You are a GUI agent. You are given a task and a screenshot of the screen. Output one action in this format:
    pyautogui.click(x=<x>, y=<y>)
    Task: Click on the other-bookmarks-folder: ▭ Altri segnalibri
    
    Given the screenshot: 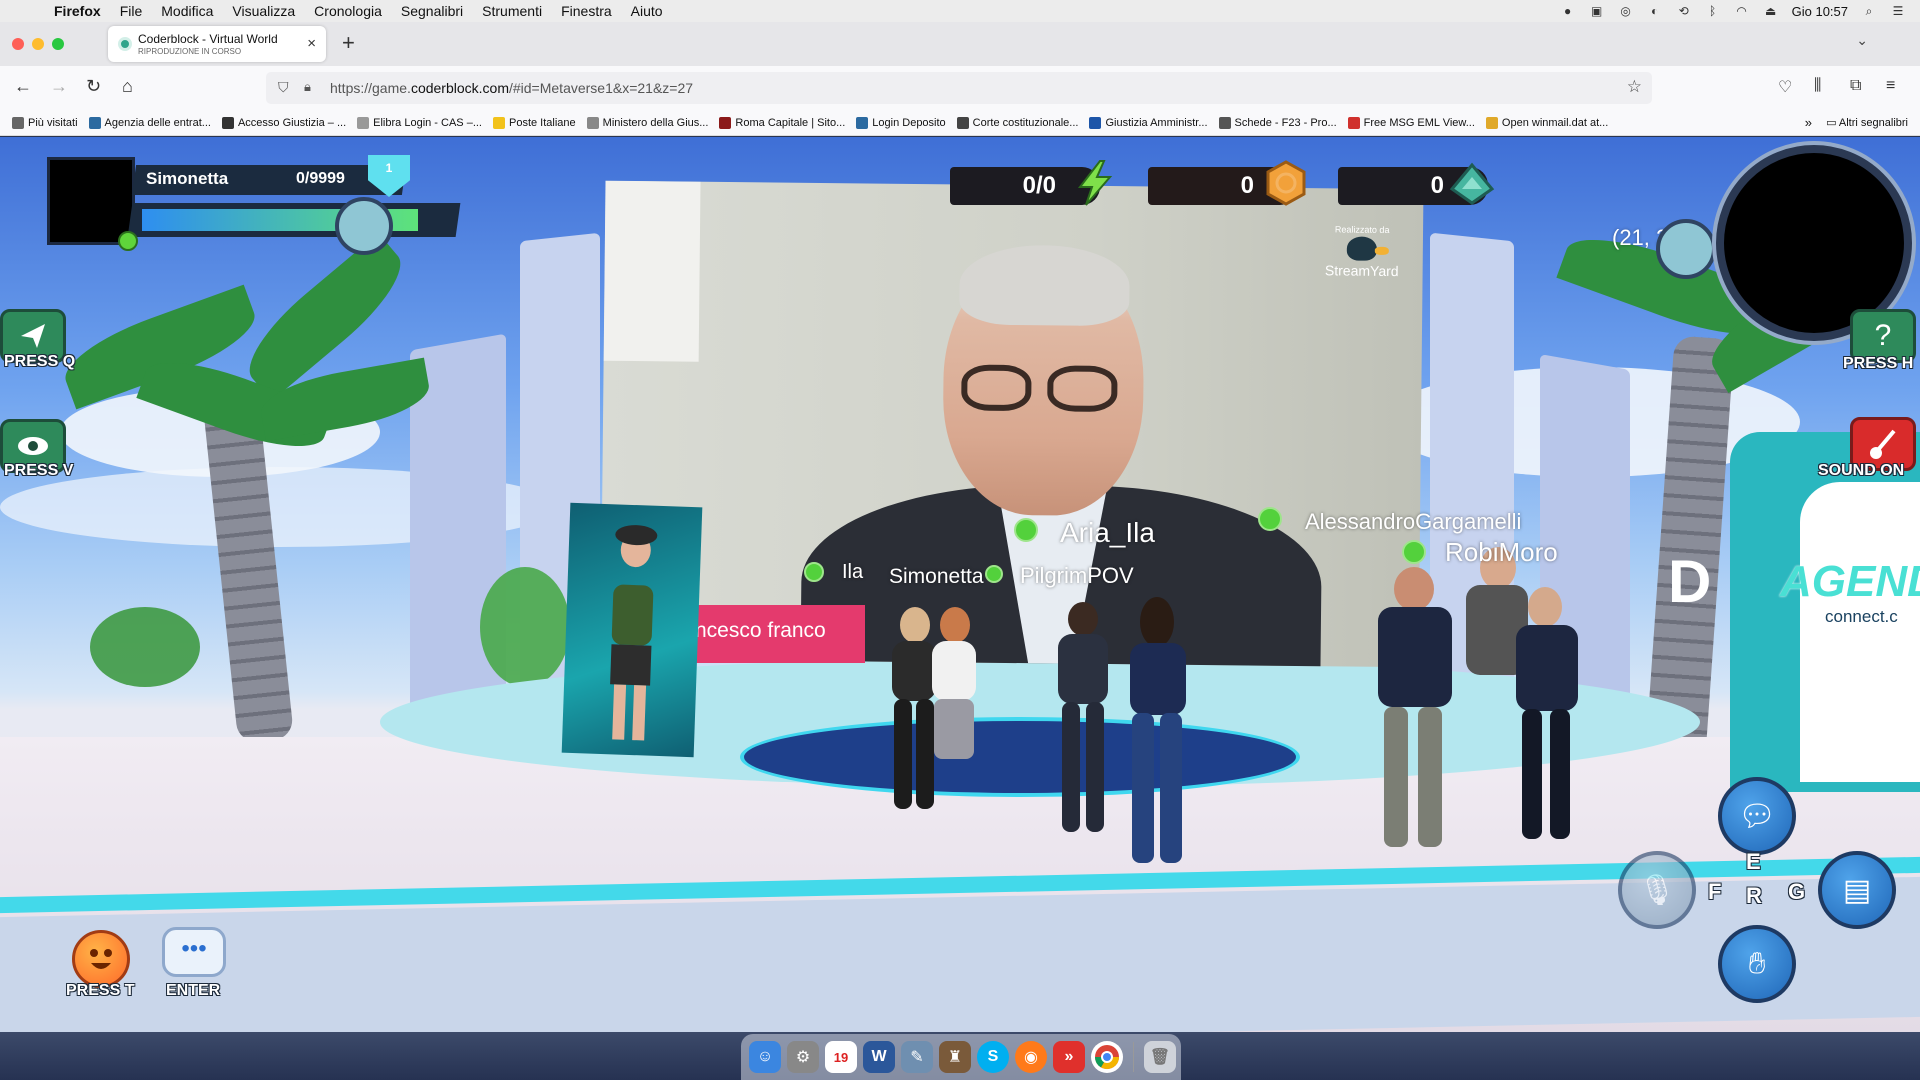 What is the action you would take?
    pyautogui.click(x=1867, y=122)
    